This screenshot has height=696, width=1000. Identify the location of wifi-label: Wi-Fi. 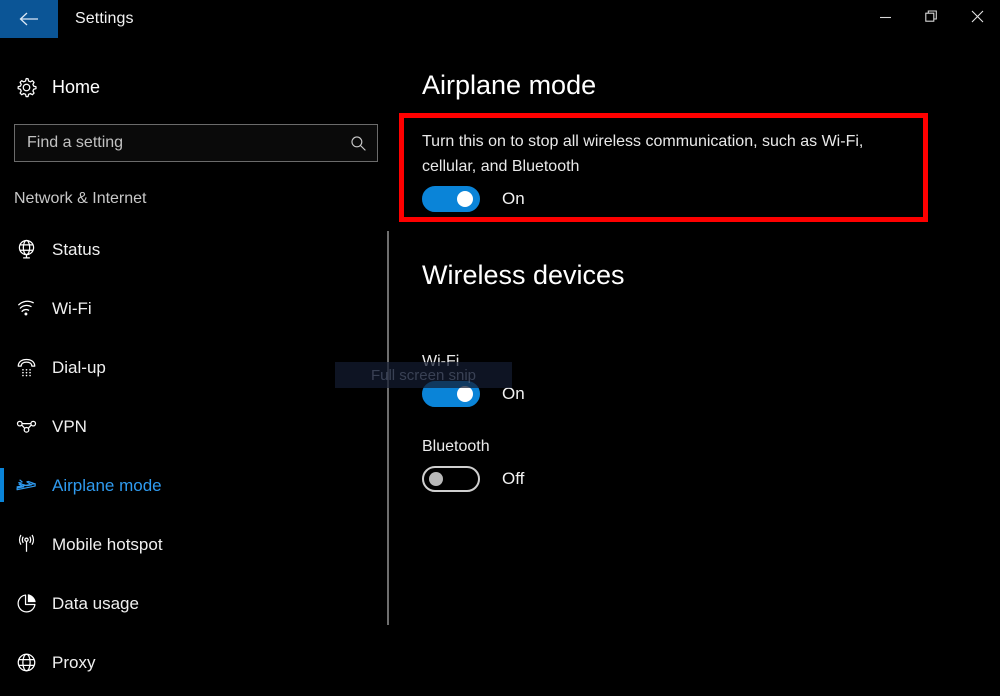
(441, 361).